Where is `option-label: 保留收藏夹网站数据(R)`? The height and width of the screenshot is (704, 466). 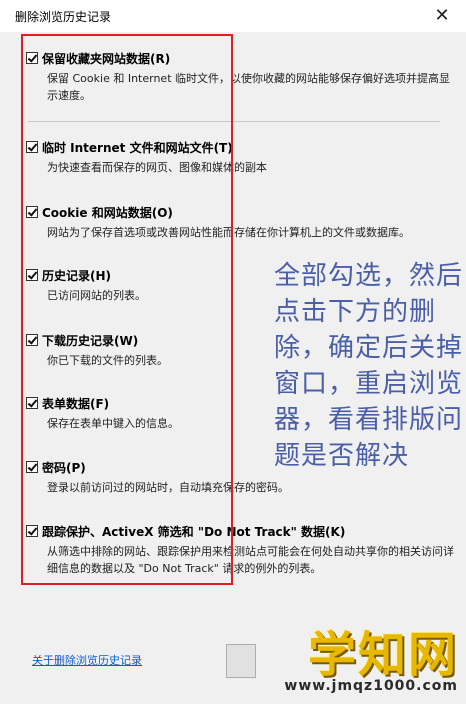 option-label: 保留收藏夹网站数据(R) is located at coordinates (106, 58).